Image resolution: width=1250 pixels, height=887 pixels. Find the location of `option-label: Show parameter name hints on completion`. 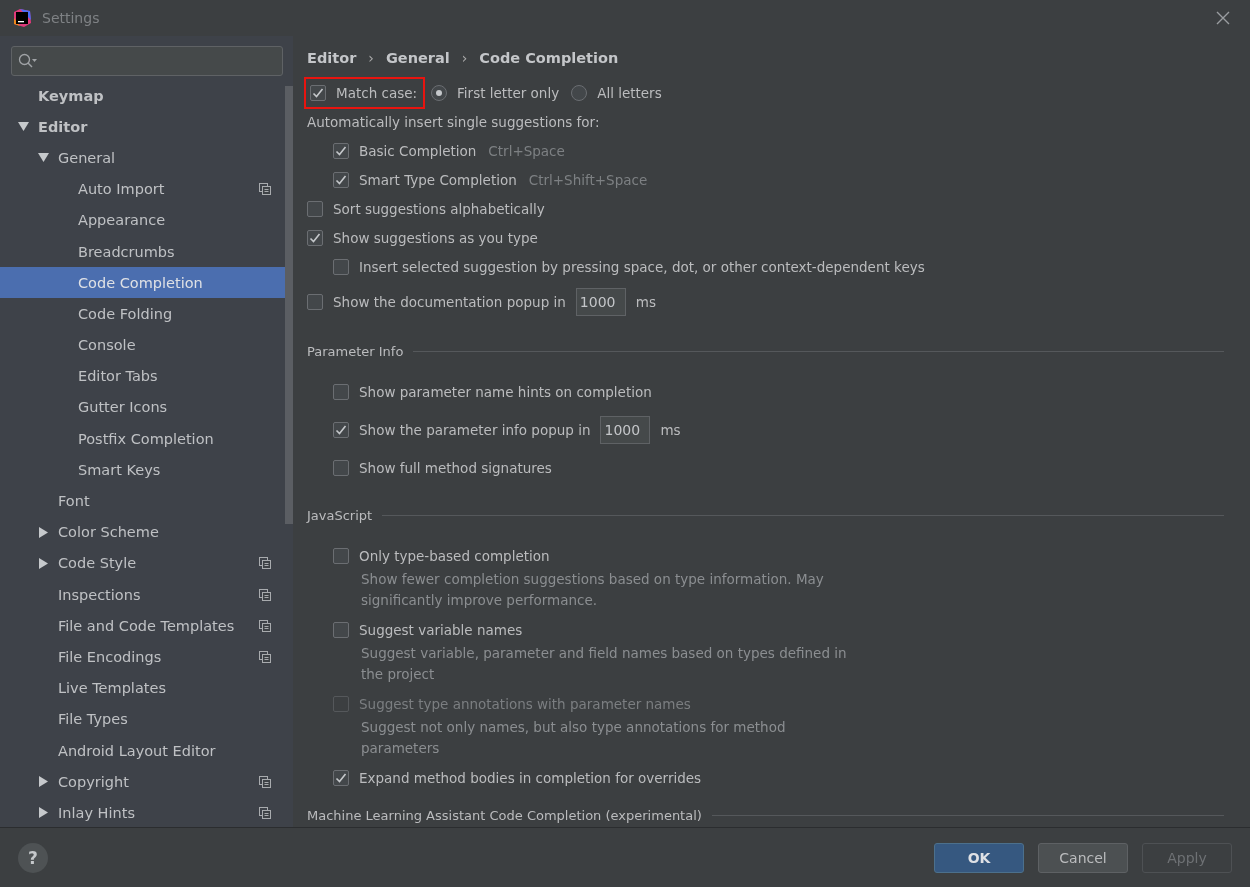

option-label: Show parameter name hints on completion is located at coordinates (505, 392).